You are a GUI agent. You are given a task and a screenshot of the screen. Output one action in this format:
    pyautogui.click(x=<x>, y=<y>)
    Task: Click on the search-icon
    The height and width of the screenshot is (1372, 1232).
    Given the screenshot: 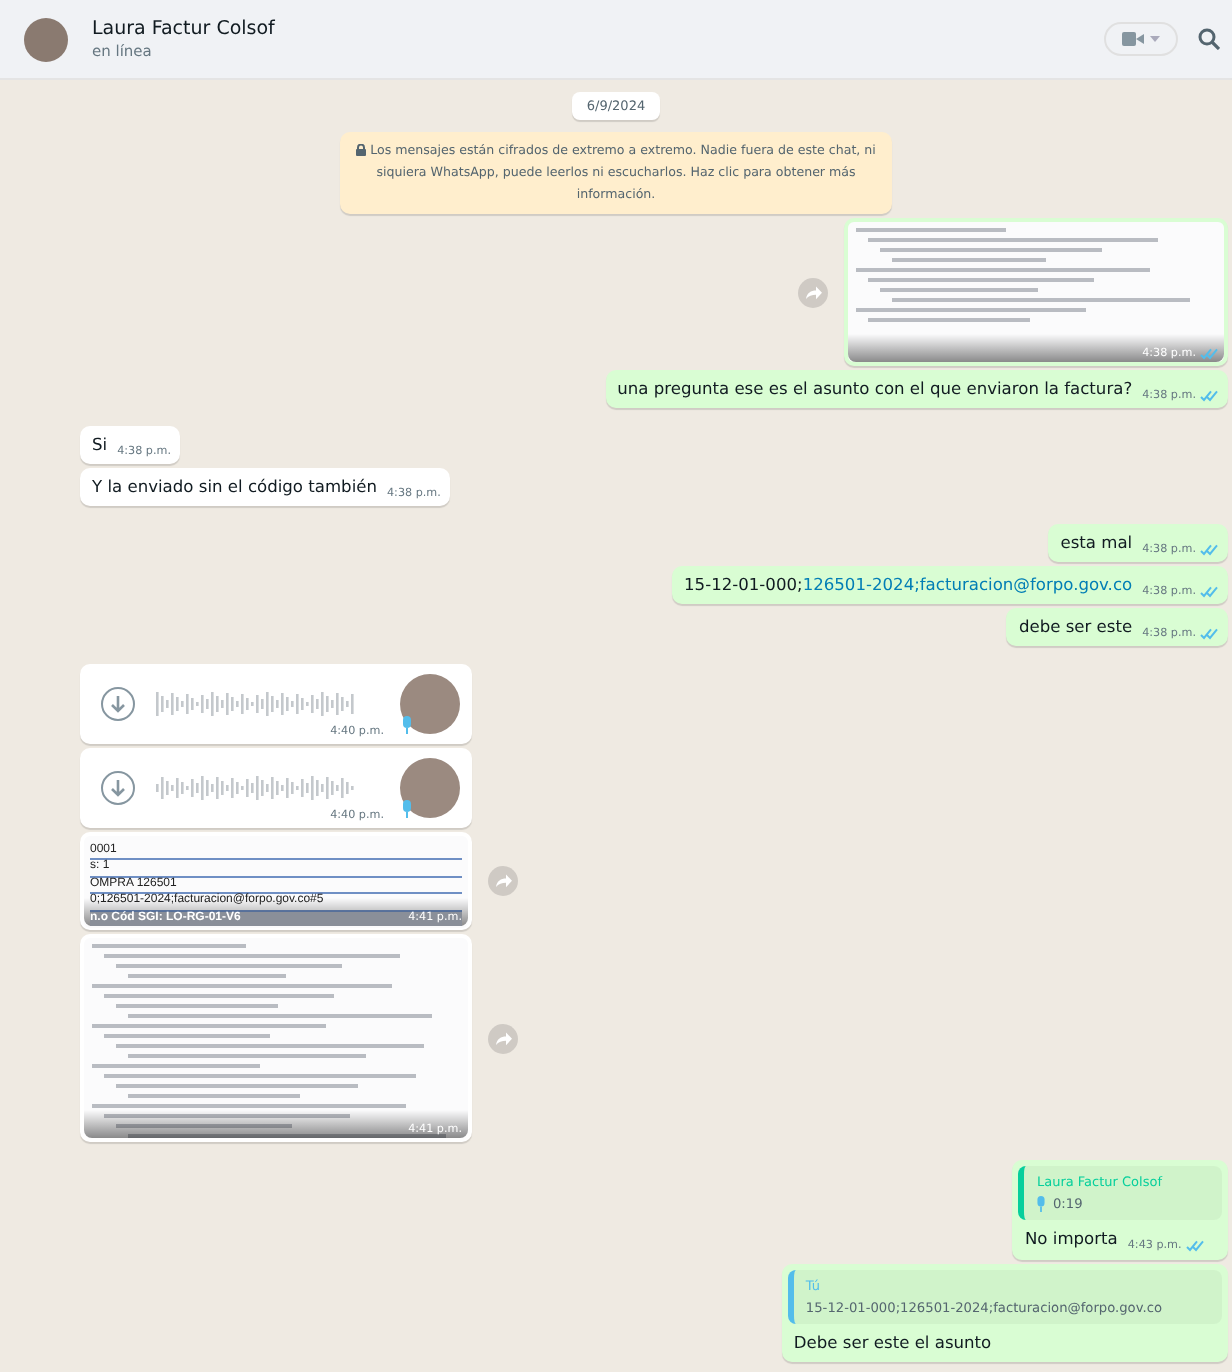 What is the action you would take?
    pyautogui.click(x=1209, y=39)
    